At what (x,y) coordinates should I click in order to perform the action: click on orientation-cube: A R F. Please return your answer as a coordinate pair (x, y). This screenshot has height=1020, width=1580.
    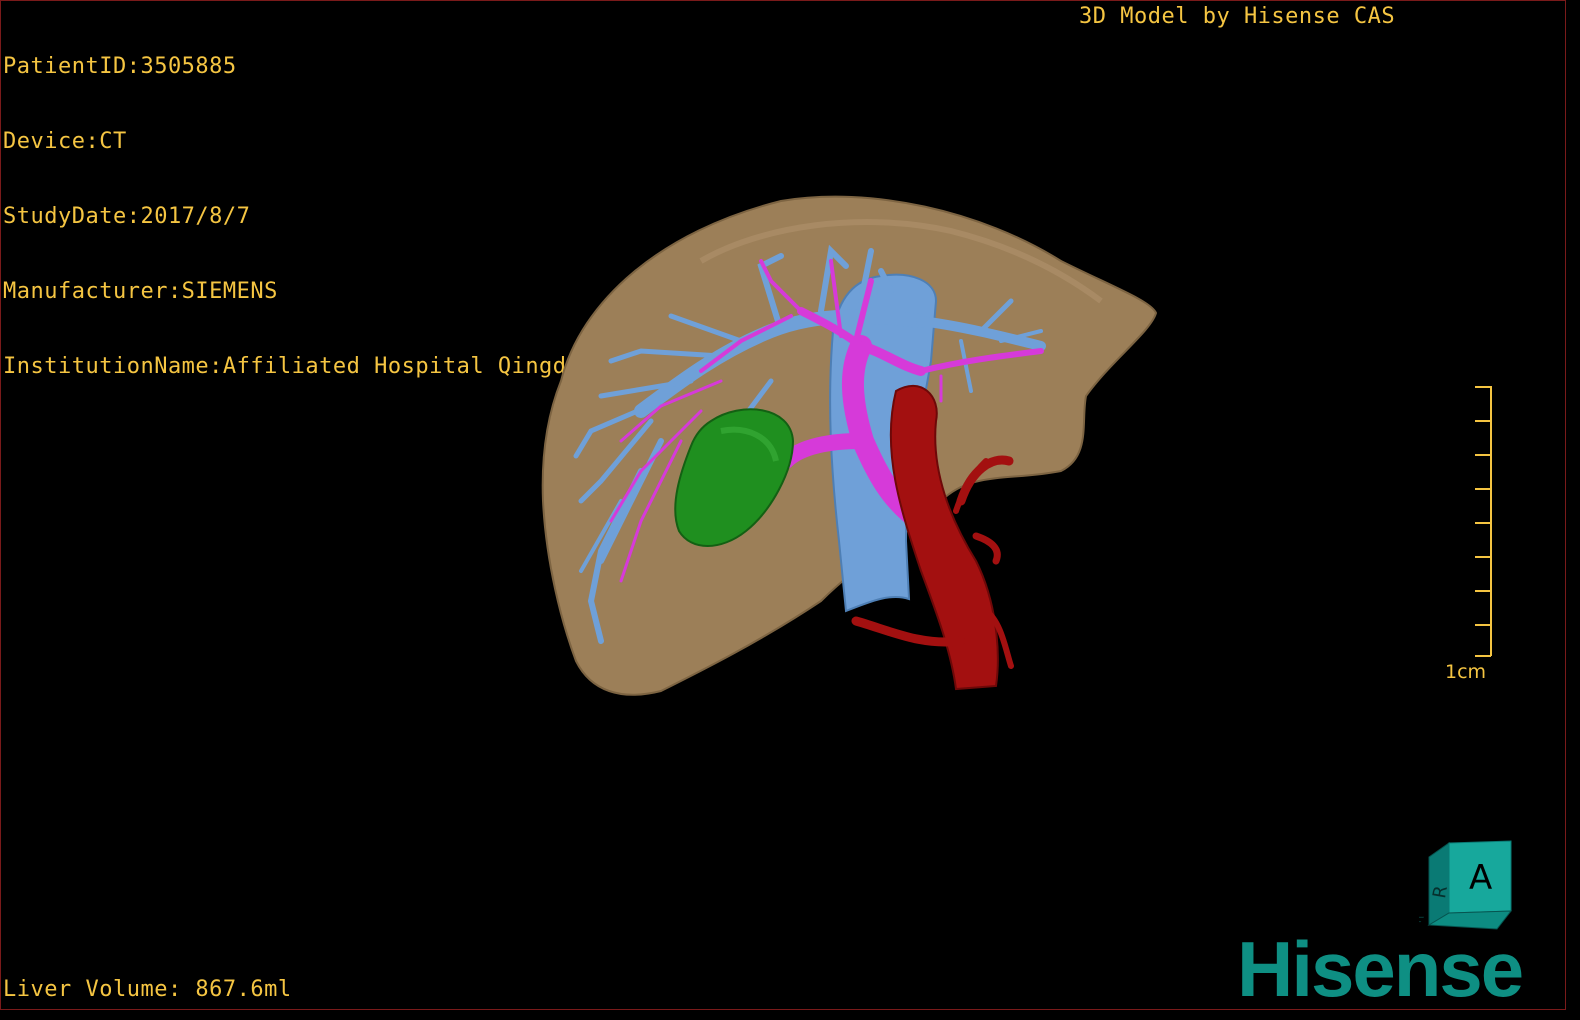
    Looking at the image, I should click on (1469, 887).